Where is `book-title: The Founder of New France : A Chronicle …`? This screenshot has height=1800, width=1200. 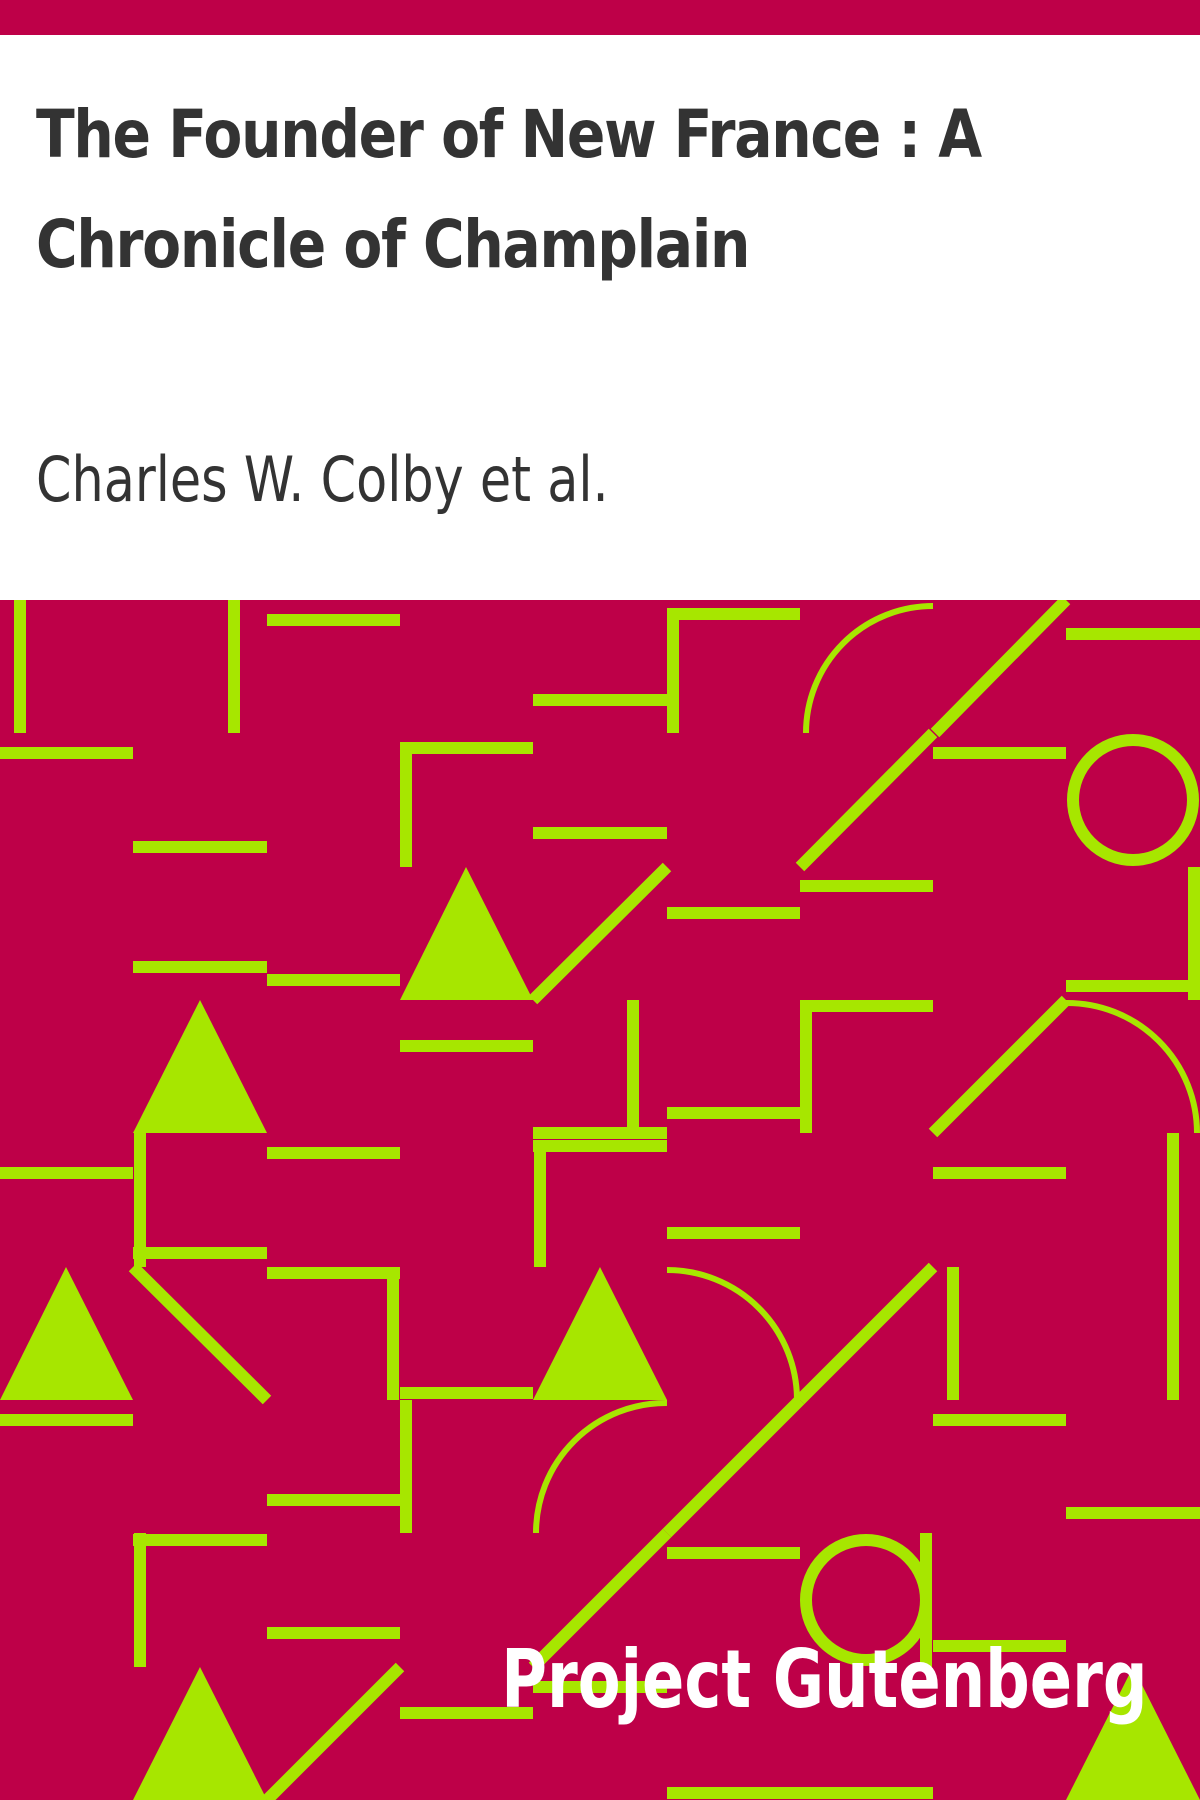
book-title: The Founder of New France : A Chronicle … is located at coordinates (509, 189).